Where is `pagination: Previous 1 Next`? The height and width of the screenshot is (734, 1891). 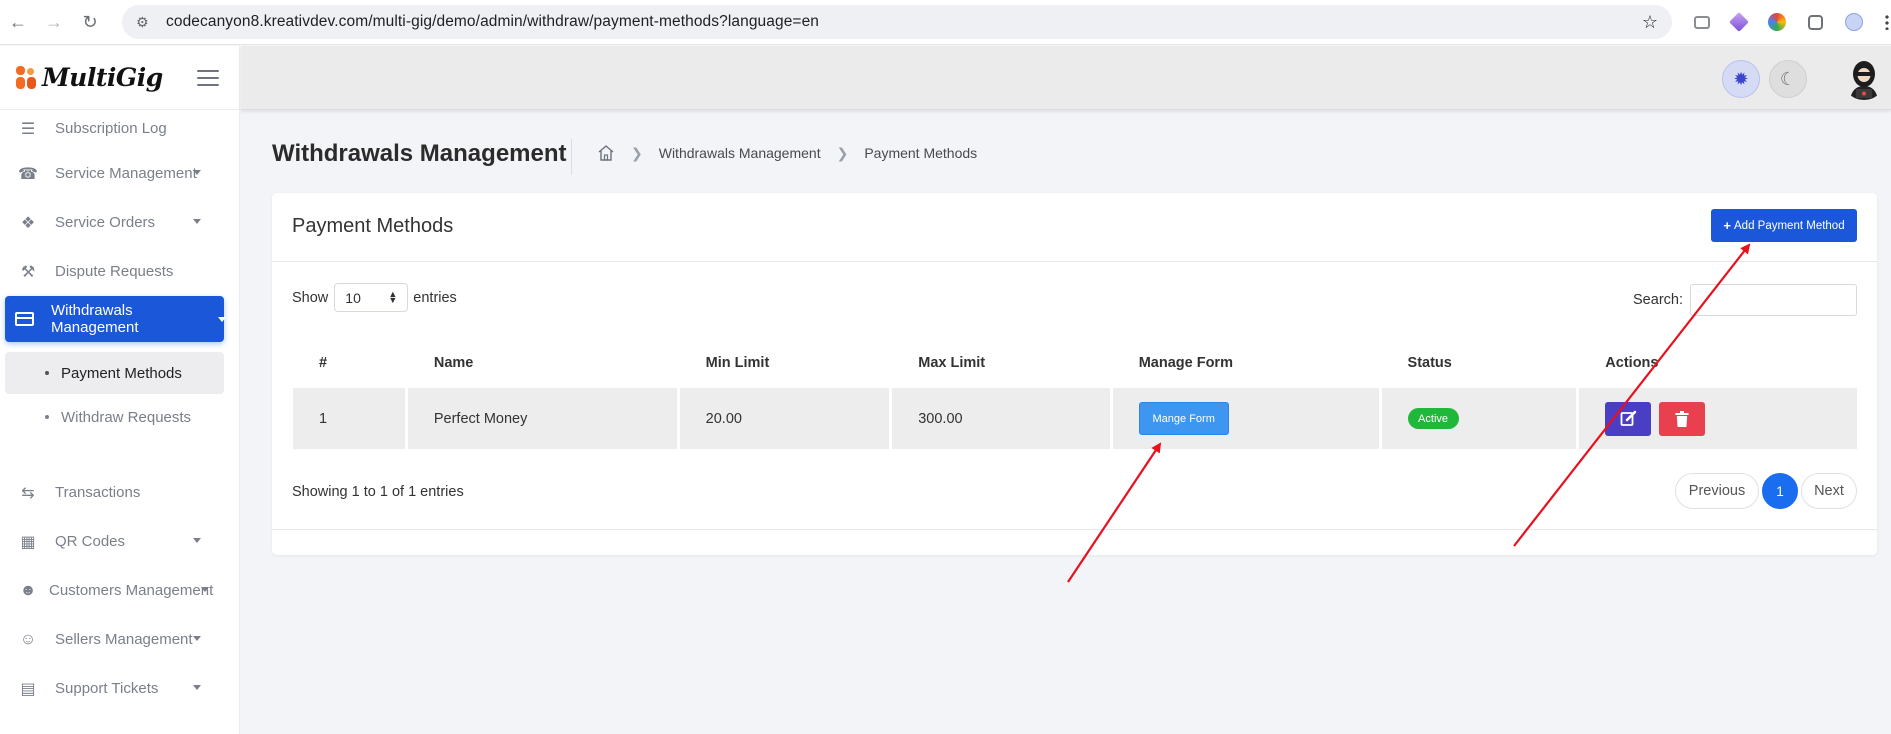 pagination: Previous 1 Next is located at coordinates (1766, 491).